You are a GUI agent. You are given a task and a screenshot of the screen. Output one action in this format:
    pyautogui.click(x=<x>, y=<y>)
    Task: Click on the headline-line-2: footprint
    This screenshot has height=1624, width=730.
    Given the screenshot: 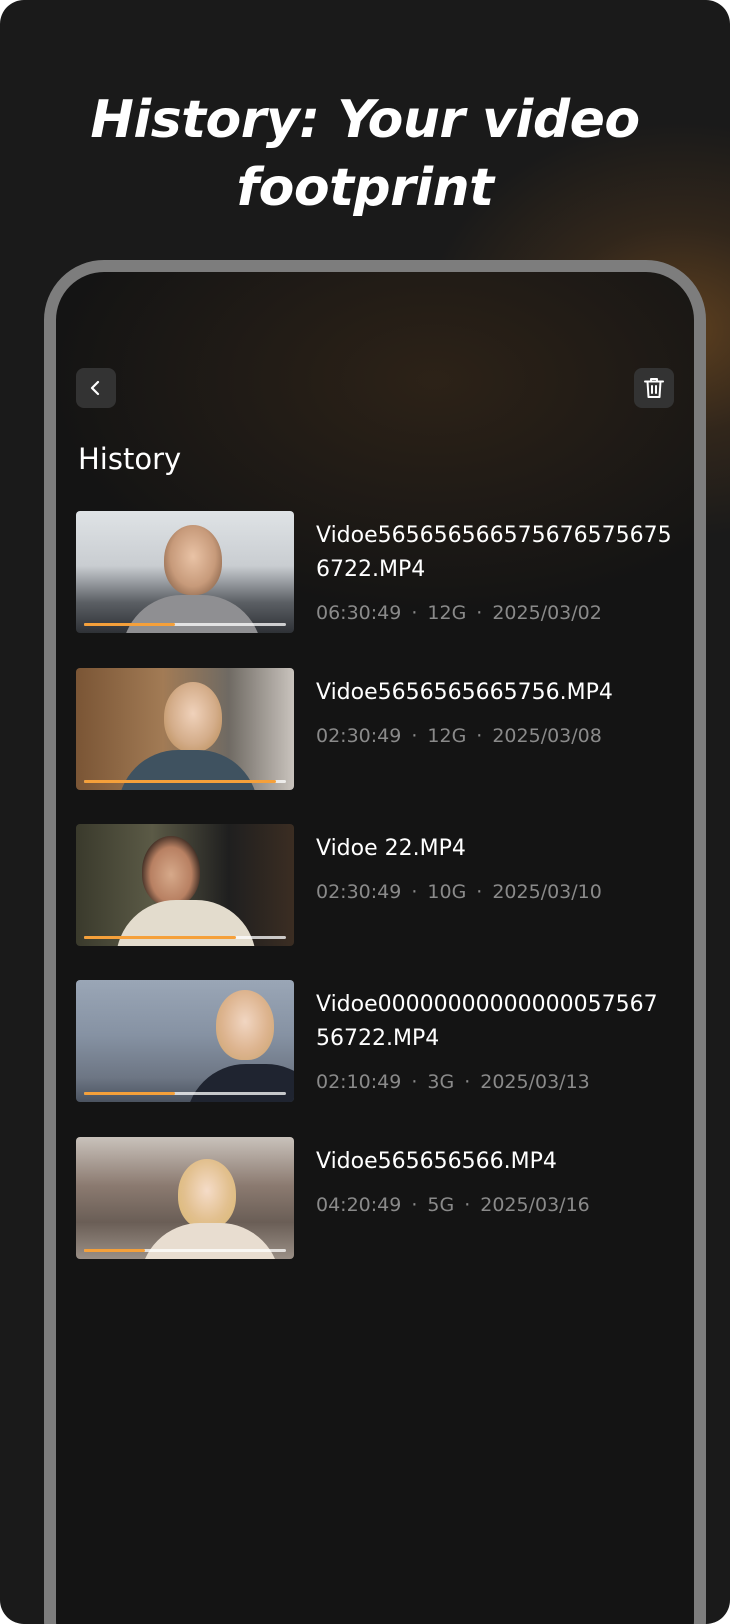 What is the action you would take?
    pyautogui.click(x=365, y=188)
    